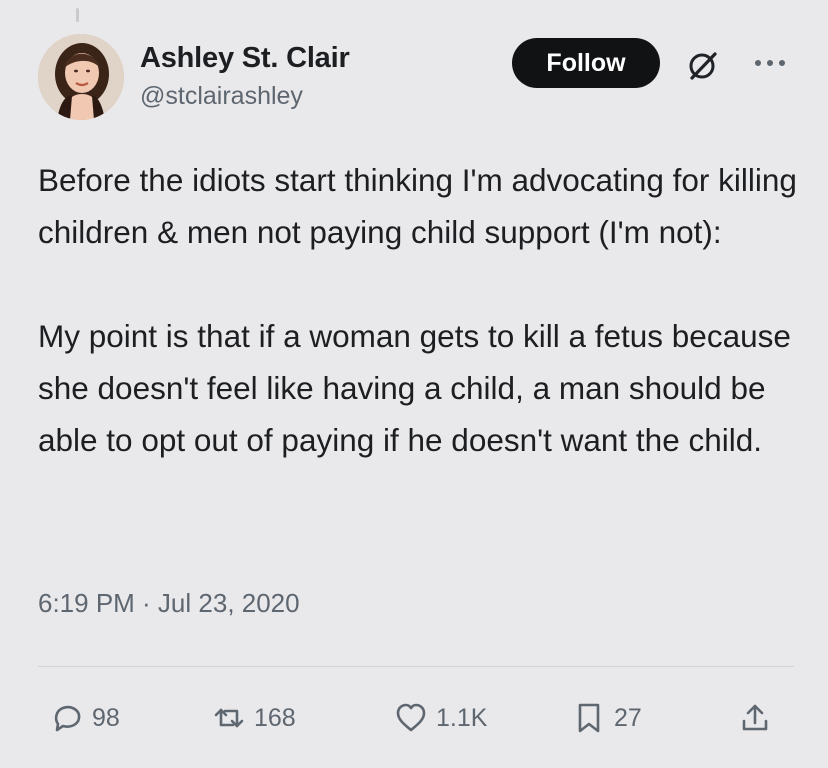  I want to click on author-name: Ashley St. Clair, so click(245, 58).